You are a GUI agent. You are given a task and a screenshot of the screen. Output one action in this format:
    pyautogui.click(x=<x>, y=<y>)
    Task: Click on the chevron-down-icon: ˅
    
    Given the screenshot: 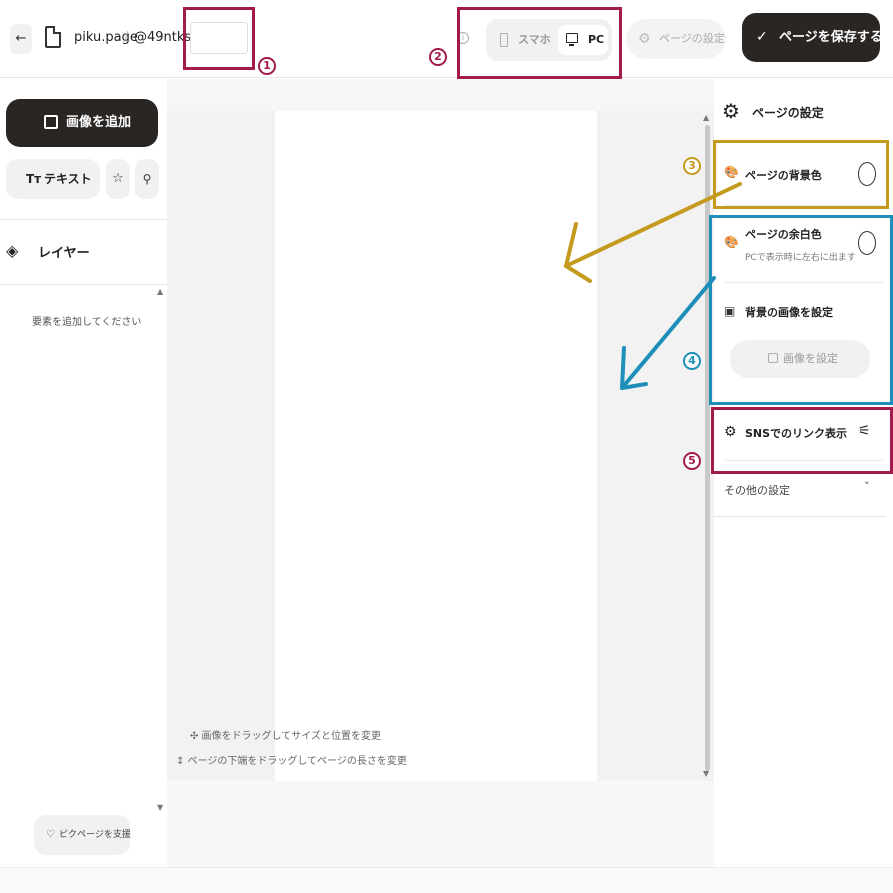 What is the action you would take?
    pyautogui.click(x=867, y=486)
    